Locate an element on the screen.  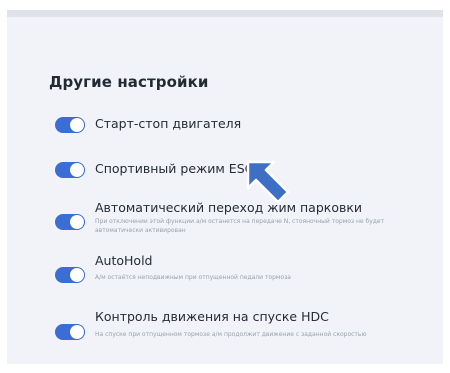
hdc-toggle is located at coordinates (70, 332).